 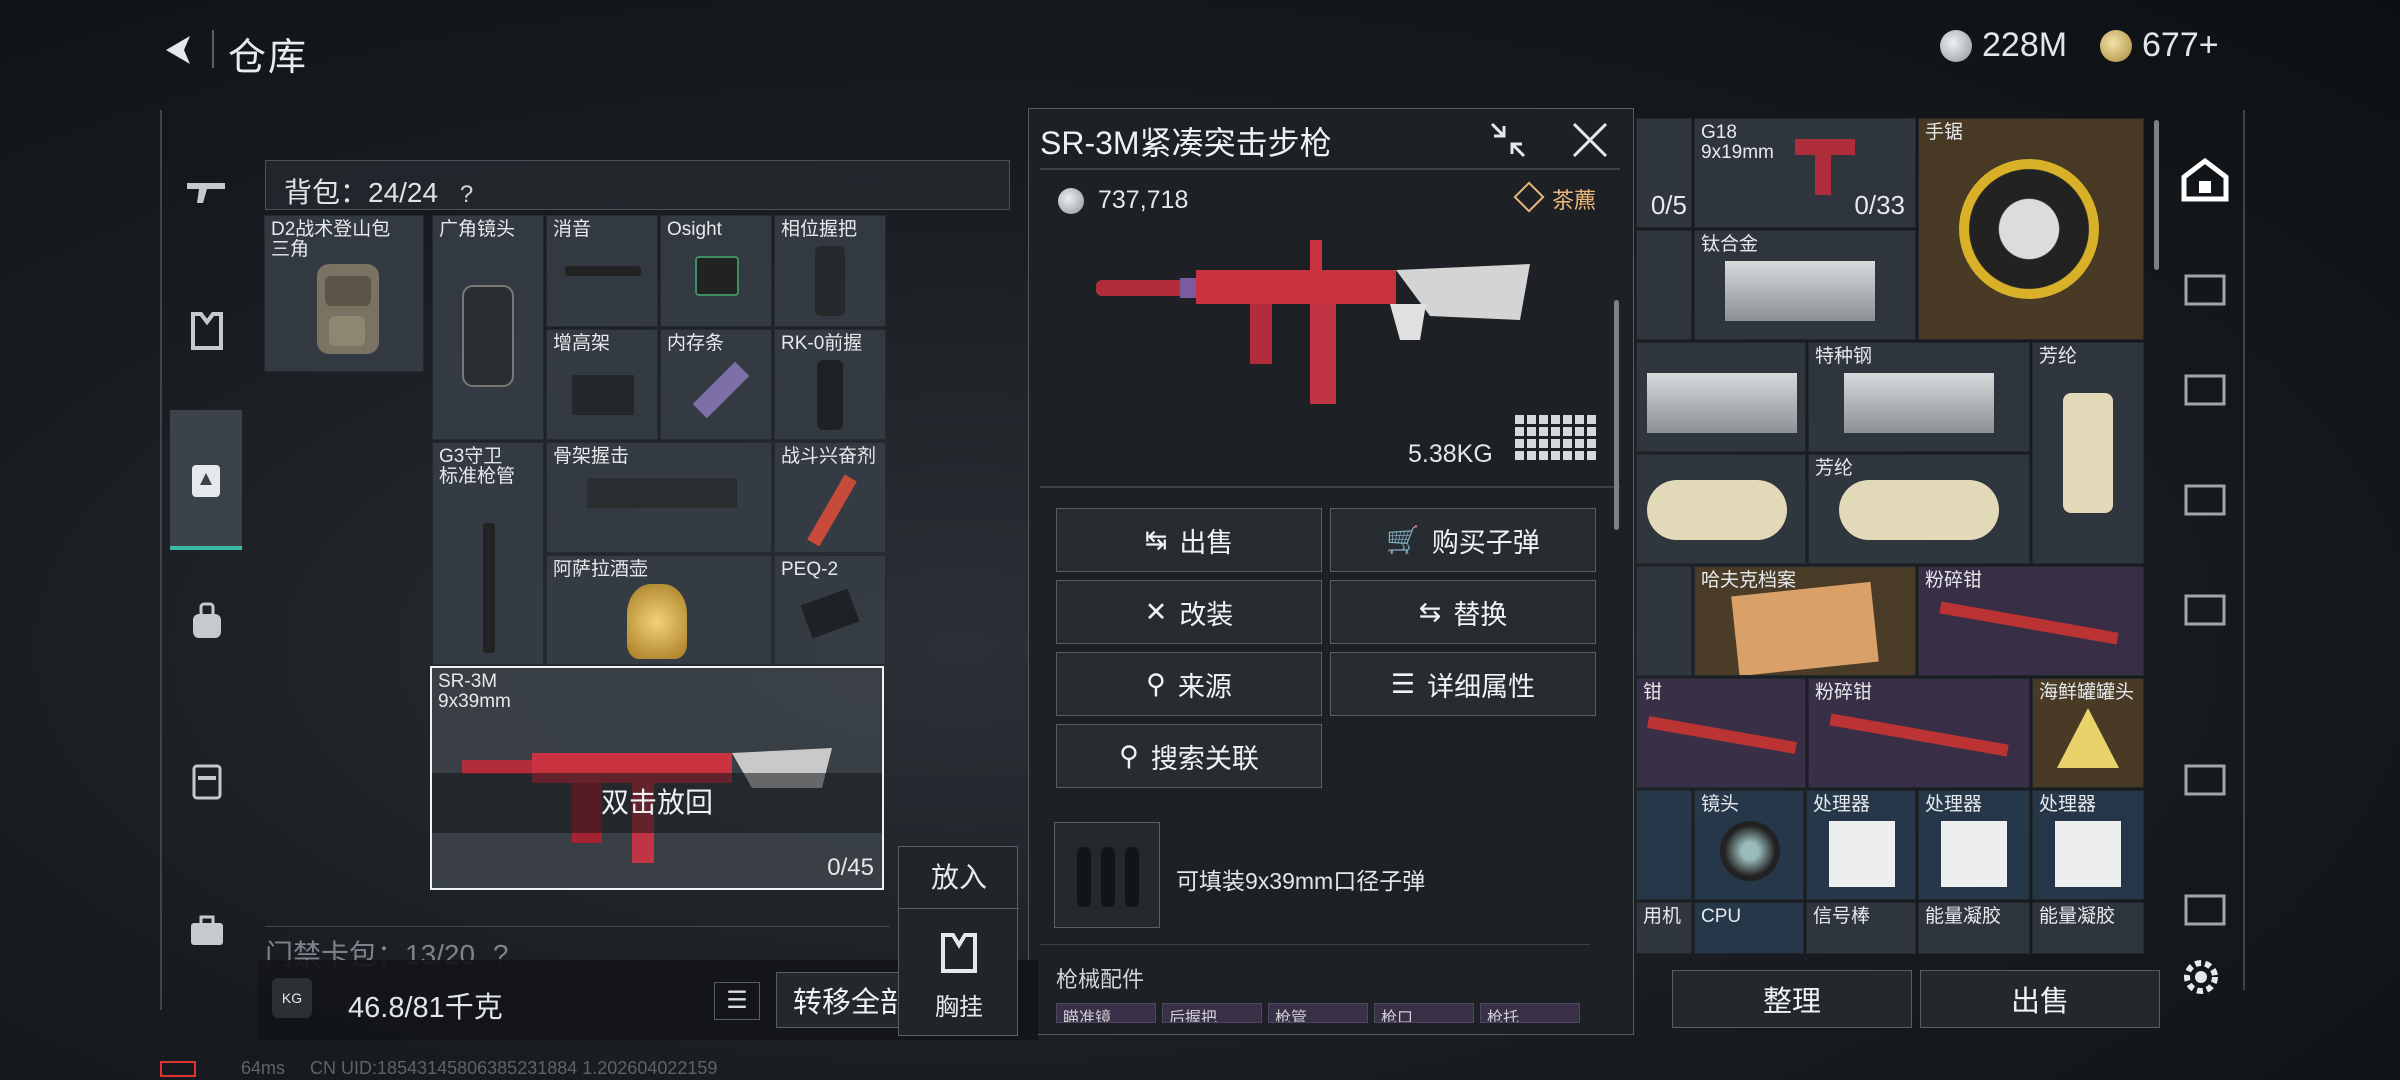 I want to click on stash-cell-aramid-a: 芳纶, so click(x=2088, y=453).